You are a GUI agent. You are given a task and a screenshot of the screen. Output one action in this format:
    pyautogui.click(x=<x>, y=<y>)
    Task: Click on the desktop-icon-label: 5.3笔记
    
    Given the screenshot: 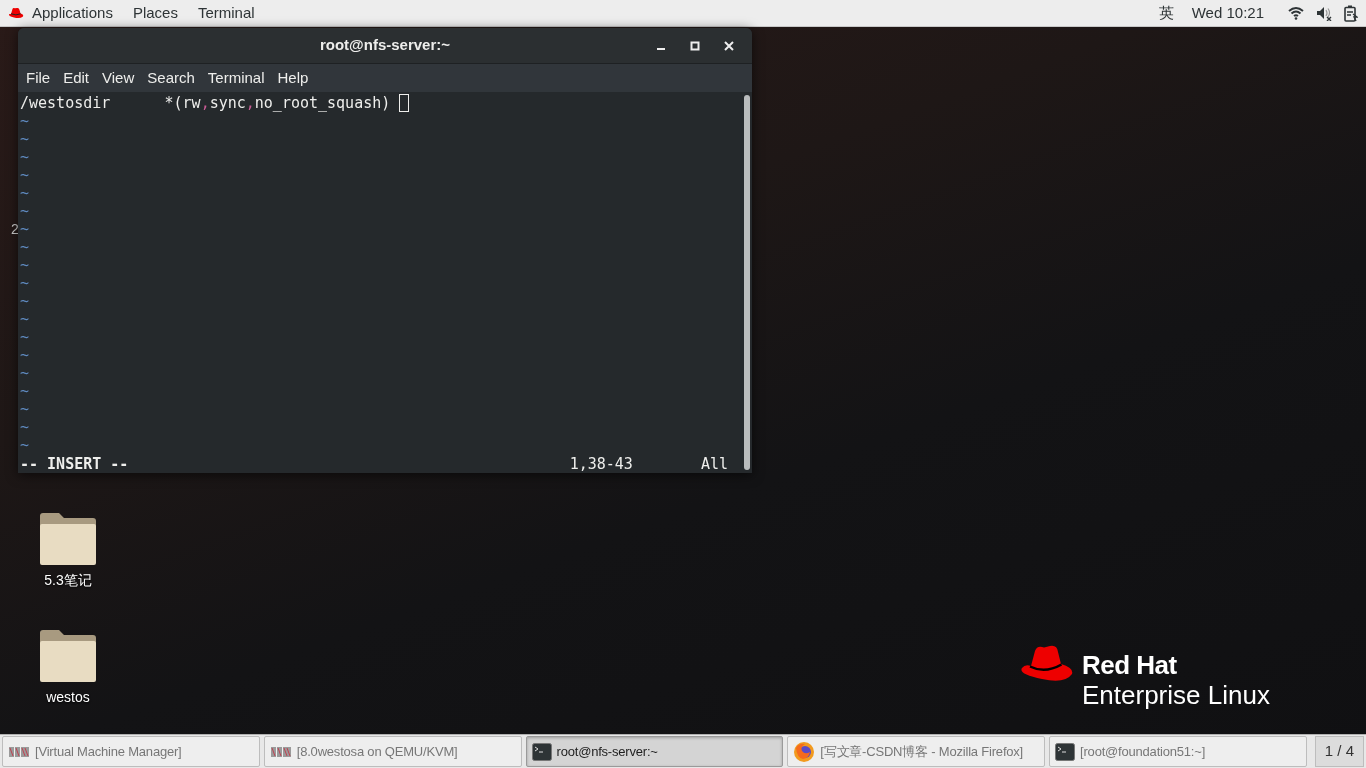 What is the action you would take?
    pyautogui.click(x=68, y=580)
    